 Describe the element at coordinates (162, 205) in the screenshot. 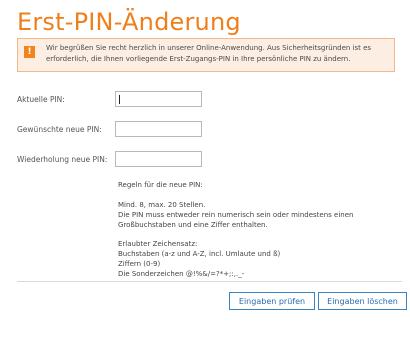

I see `rule-length: Mind. 8, max. 20 Stellen.` at that location.